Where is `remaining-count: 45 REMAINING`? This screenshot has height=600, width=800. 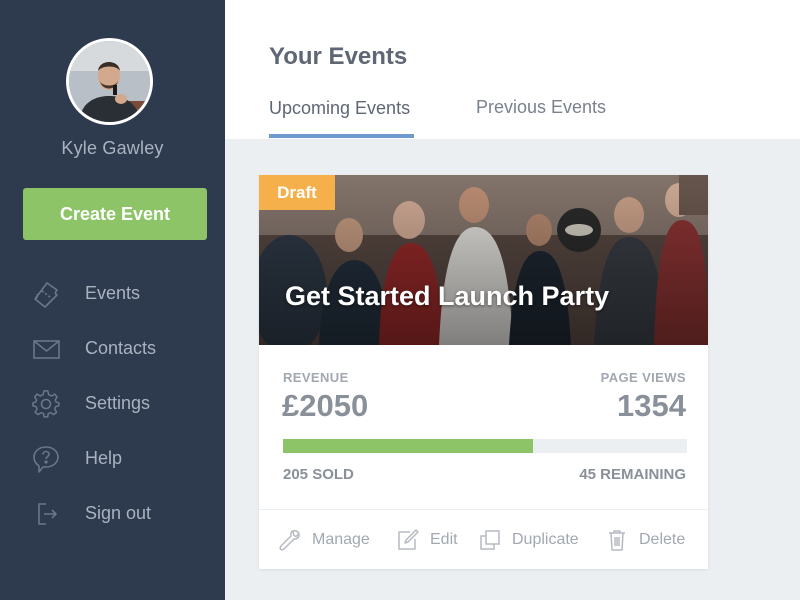
remaining-count: 45 REMAINING is located at coordinates (632, 474).